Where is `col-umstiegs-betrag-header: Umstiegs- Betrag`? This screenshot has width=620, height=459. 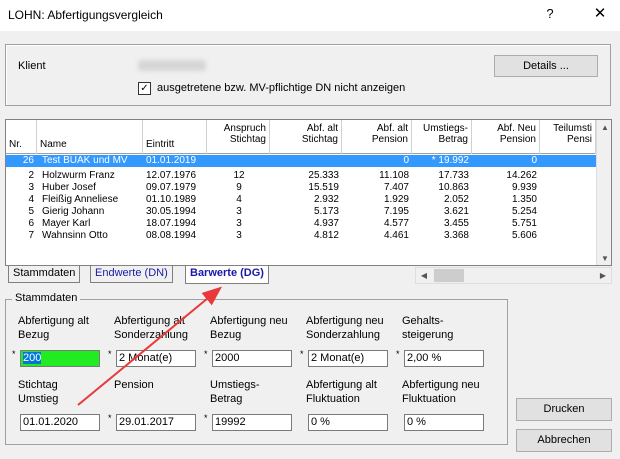 col-umstiegs-betrag-header: Umstiegs- Betrag is located at coordinates (442, 137).